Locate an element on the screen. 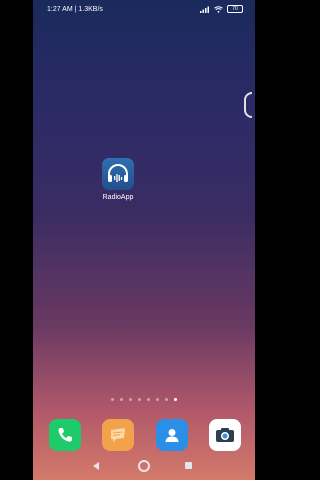 The height and width of the screenshot is (480, 320). navigation-bar is located at coordinates (144, 467).